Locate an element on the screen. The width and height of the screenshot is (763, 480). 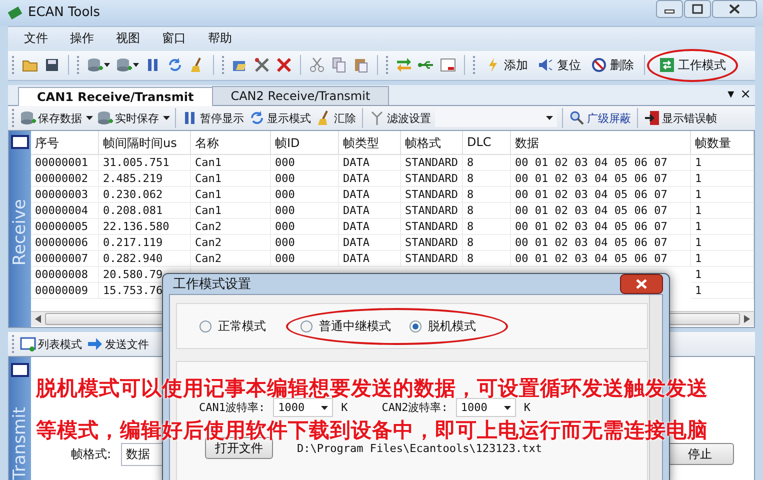
menu-item: 帮助 is located at coordinates (220, 39).